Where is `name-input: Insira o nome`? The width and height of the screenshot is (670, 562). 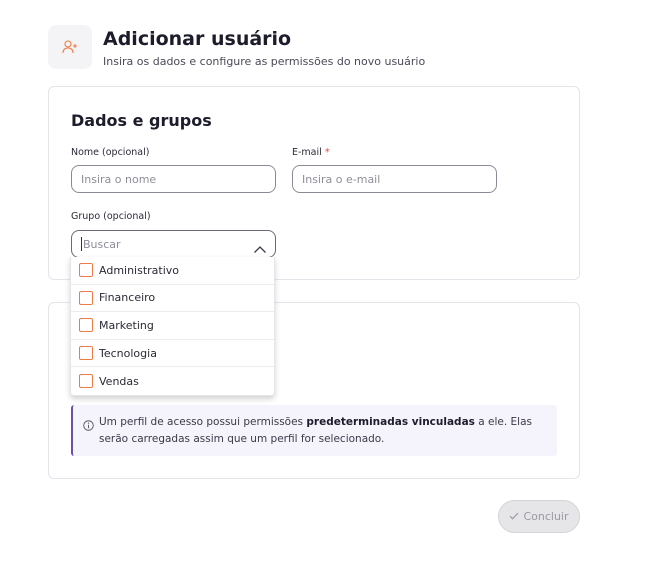
name-input: Insira o nome is located at coordinates (173, 179).